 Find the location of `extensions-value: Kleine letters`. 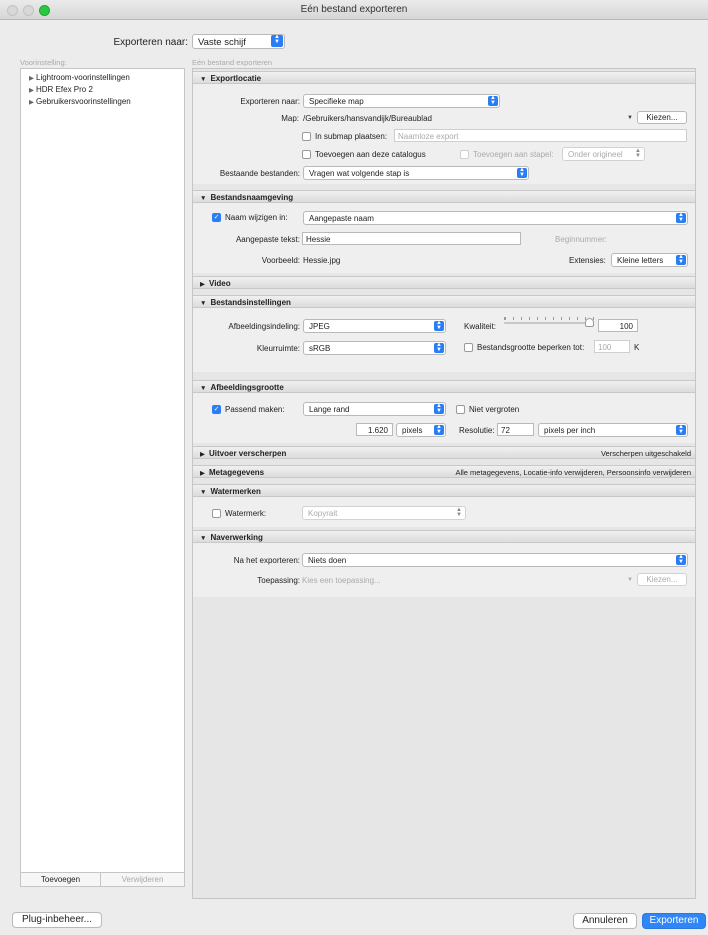

extensions-value: Kleine letters is located at coordinates (640, 260).